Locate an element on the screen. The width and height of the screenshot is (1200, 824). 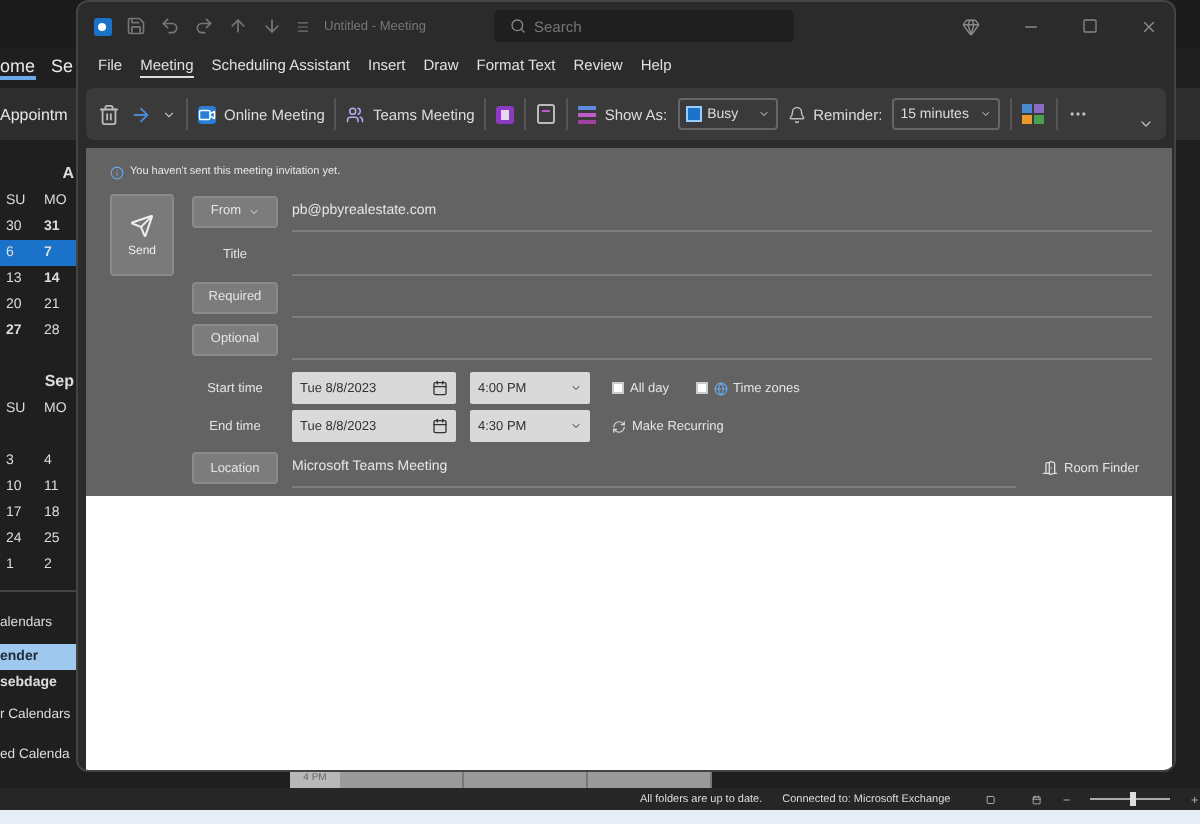
month-heading: Sep is located at coordinates (59, 382).